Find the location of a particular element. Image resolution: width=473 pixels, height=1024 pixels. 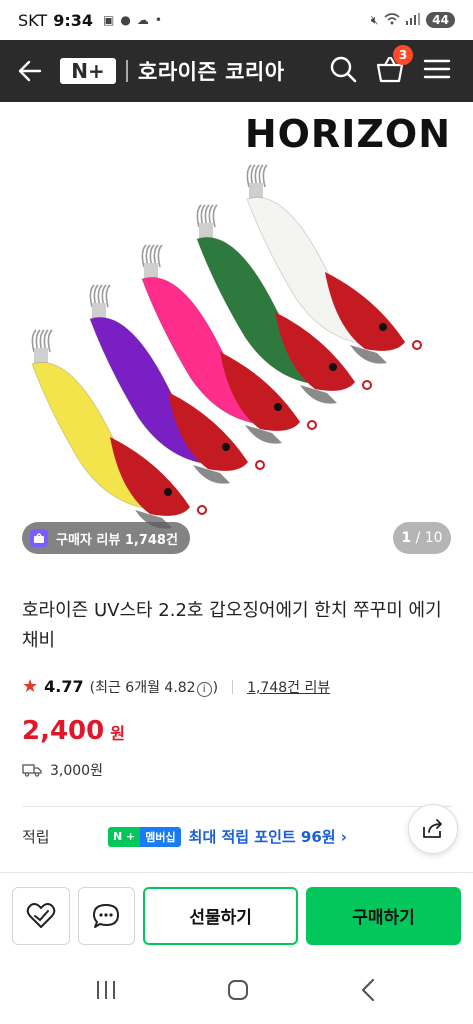

delivery-truck-icon is located at coordinates (32, 770).